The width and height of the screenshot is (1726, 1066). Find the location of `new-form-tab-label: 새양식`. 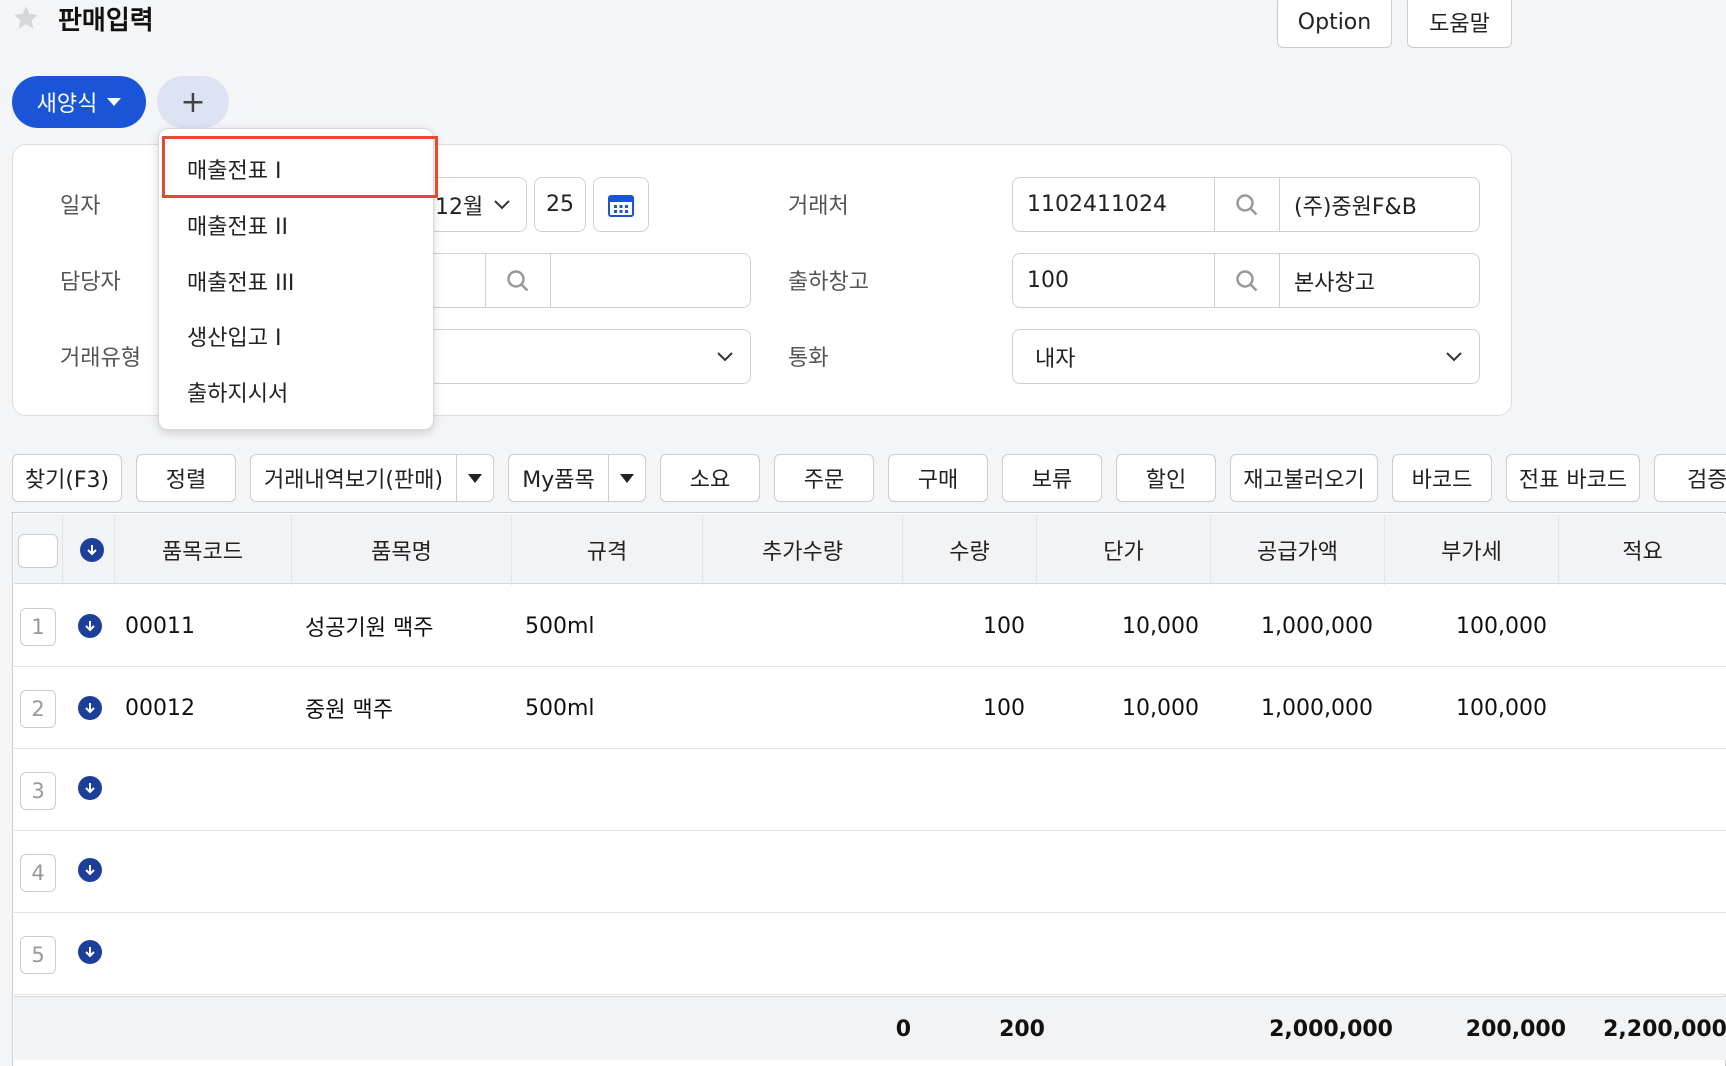

new-form-tab-label: 새양식 is located at coordinates (67, 104).